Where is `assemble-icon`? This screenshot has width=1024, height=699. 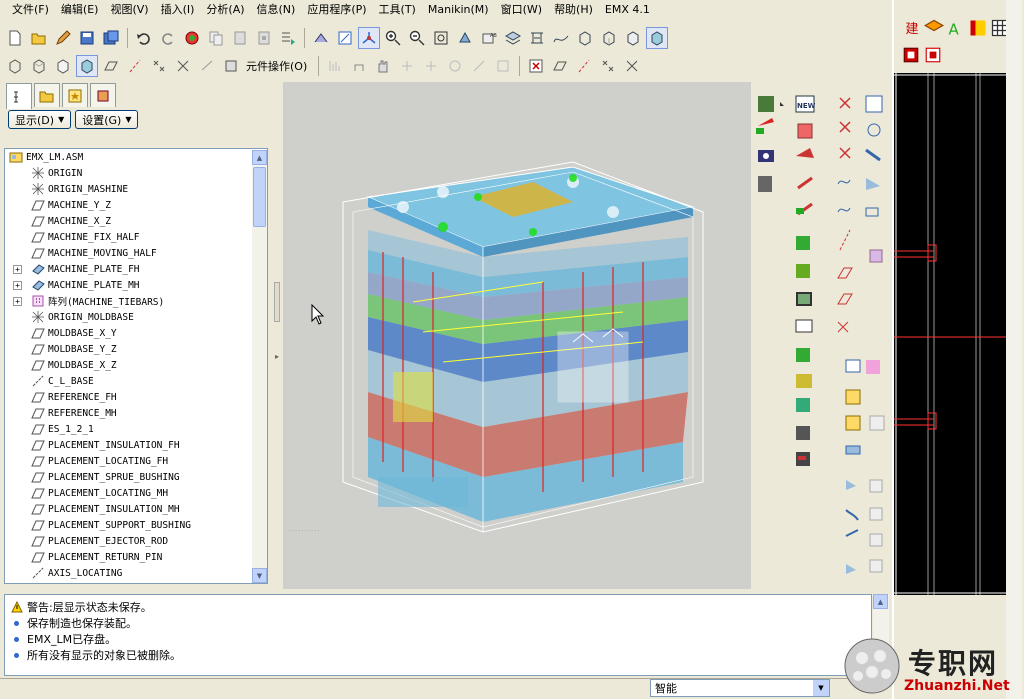 assemble-icon is located at coordinates (335, 66).